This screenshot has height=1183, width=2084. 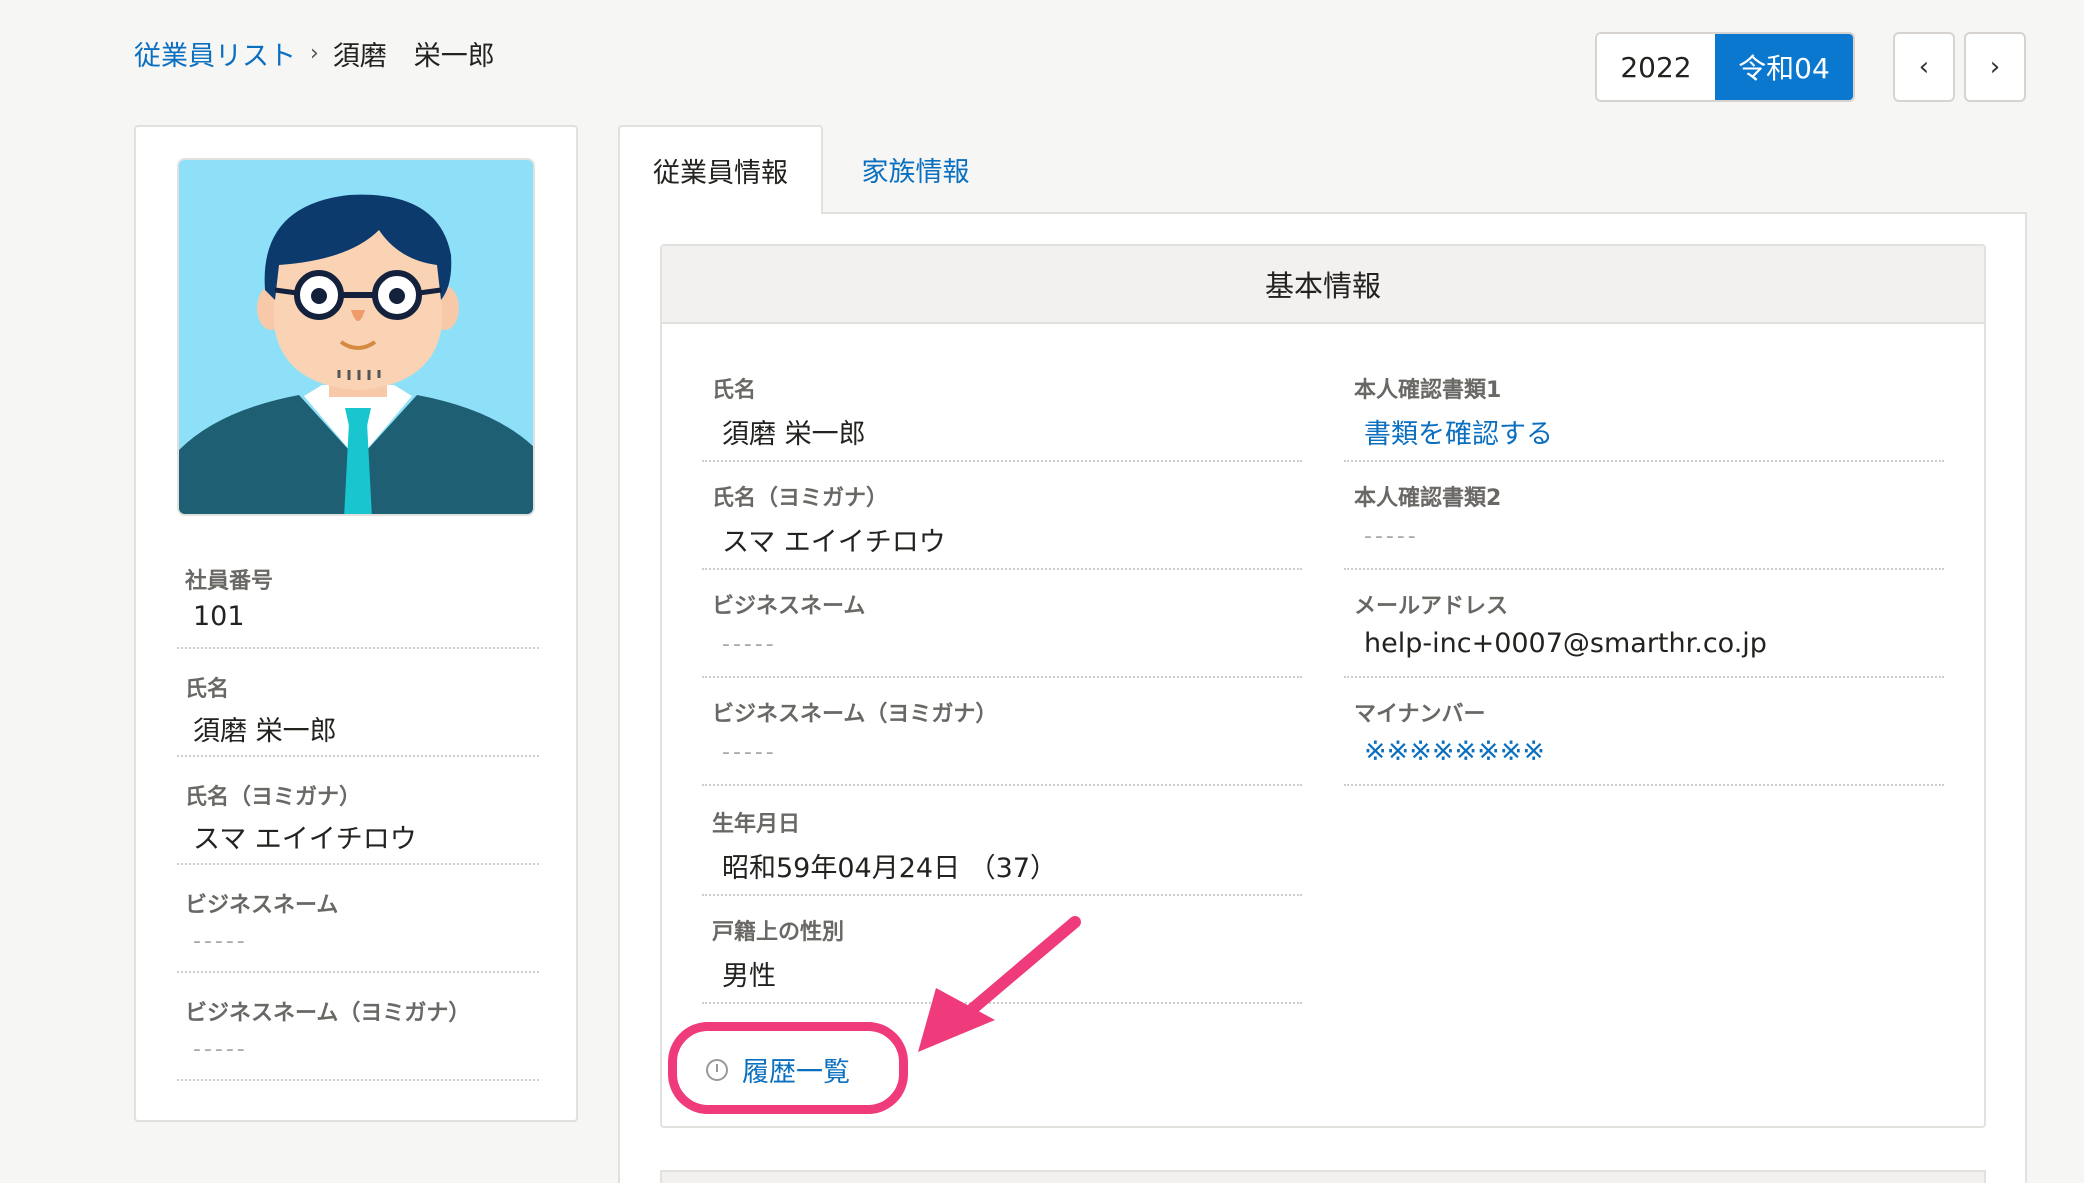 What do you see at coordinates (358, 921) in the screenshot?
I see `profile-business-name: ビジネスネーム -----` at bounding box center [358, 921].